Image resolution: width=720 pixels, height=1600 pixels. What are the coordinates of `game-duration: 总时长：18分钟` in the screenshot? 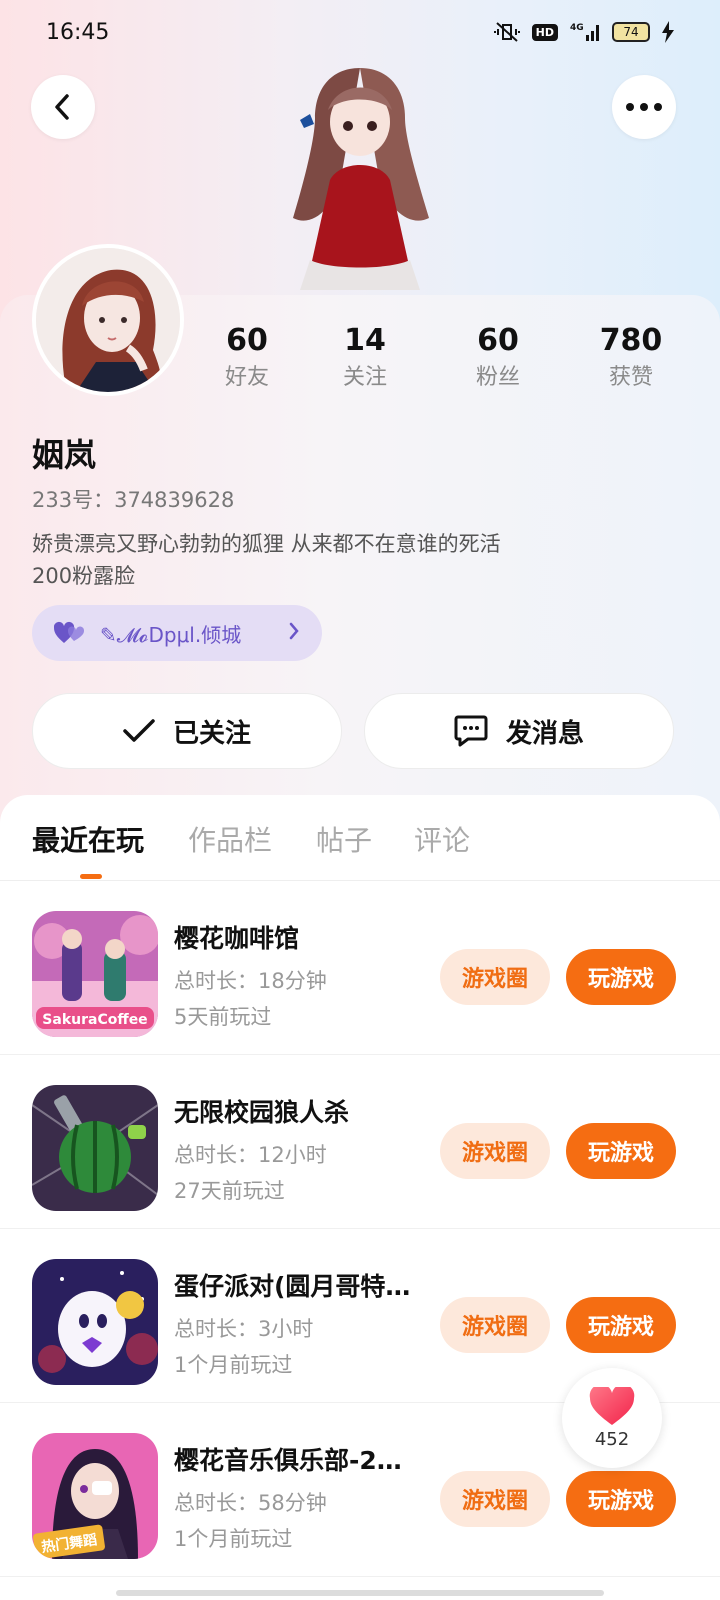 It's located at (250, 981).